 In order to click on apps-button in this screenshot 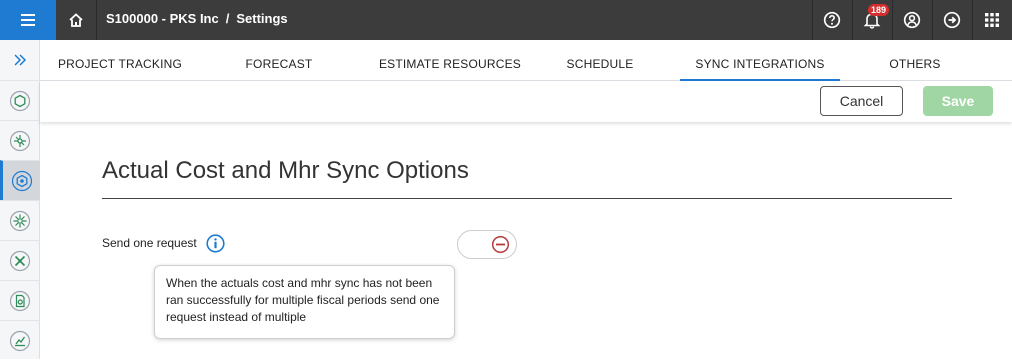, I will do `click(992, 20)`.